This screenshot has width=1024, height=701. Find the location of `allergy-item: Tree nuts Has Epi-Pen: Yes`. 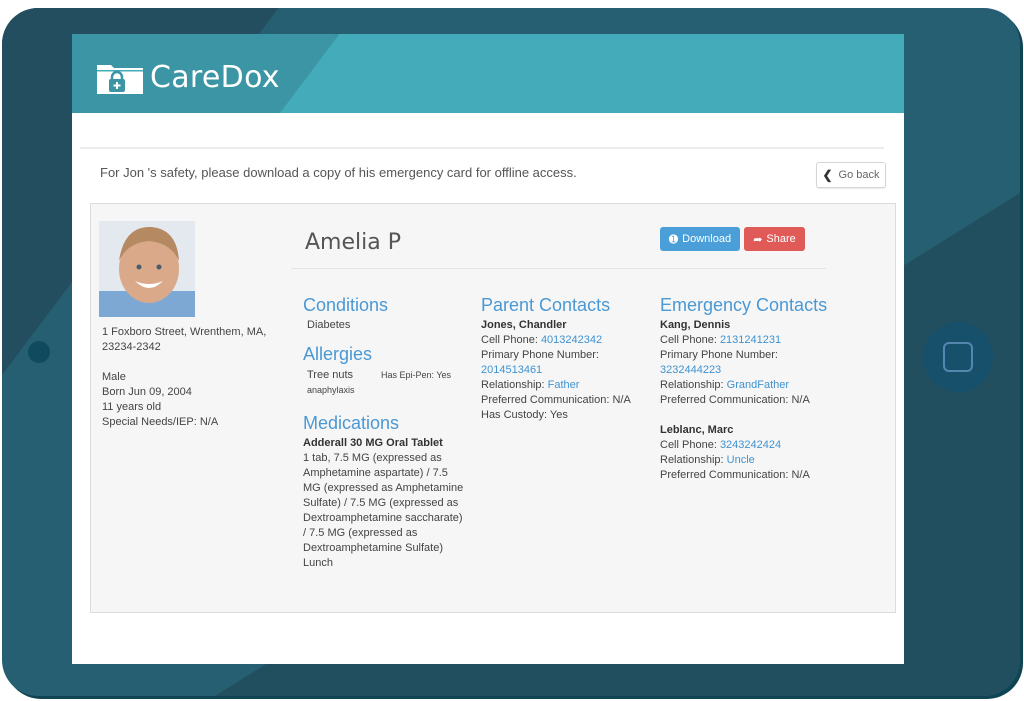

allergy-item: Tree nuts Has Epi-Pen: Yes is located at coordinates (385, 375).